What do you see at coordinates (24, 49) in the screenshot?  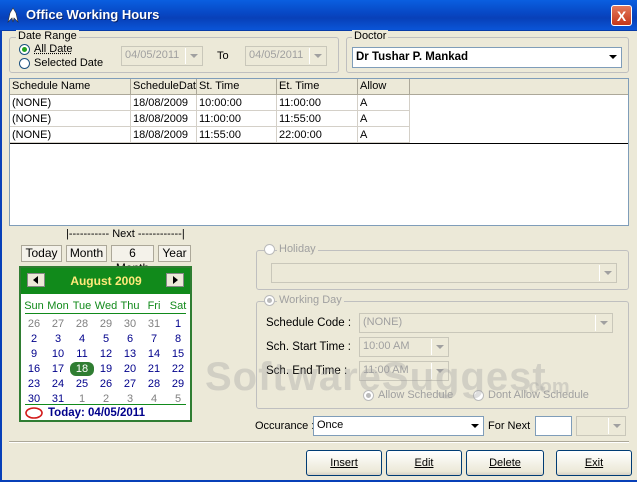 I see `all-date-radio` at bounding box center [24, 49].